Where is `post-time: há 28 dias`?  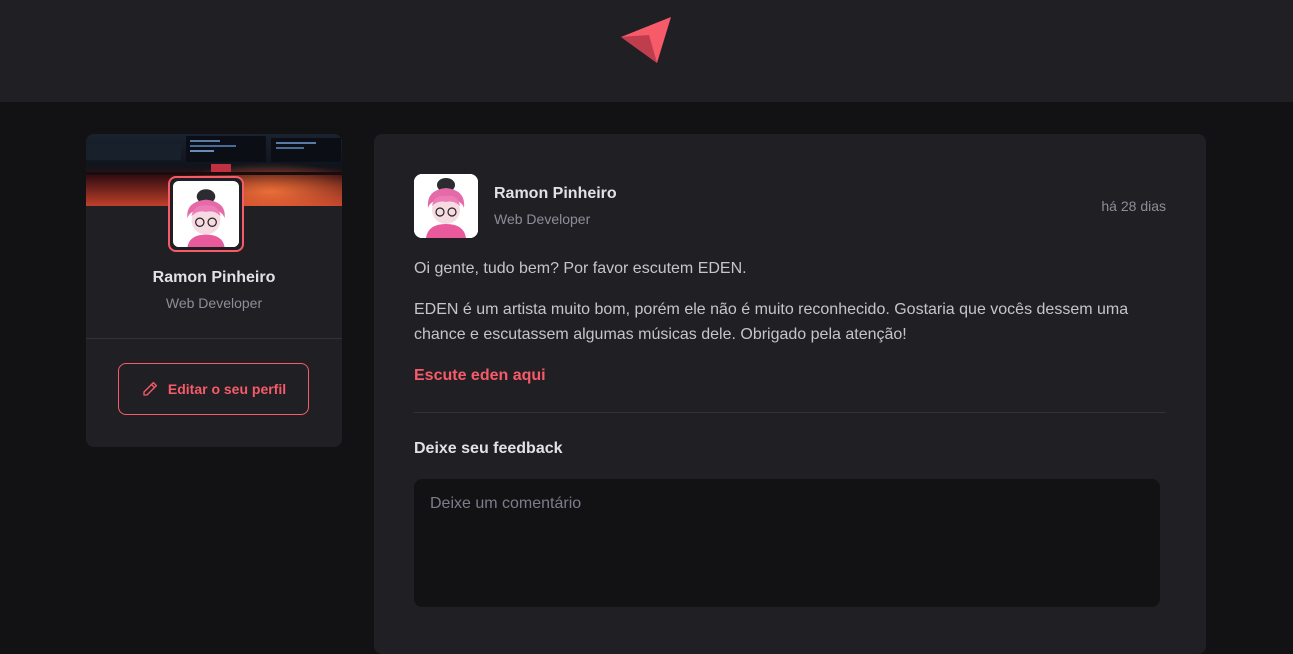 post-time: há 28 dias is located at coordinates (1133, 206).